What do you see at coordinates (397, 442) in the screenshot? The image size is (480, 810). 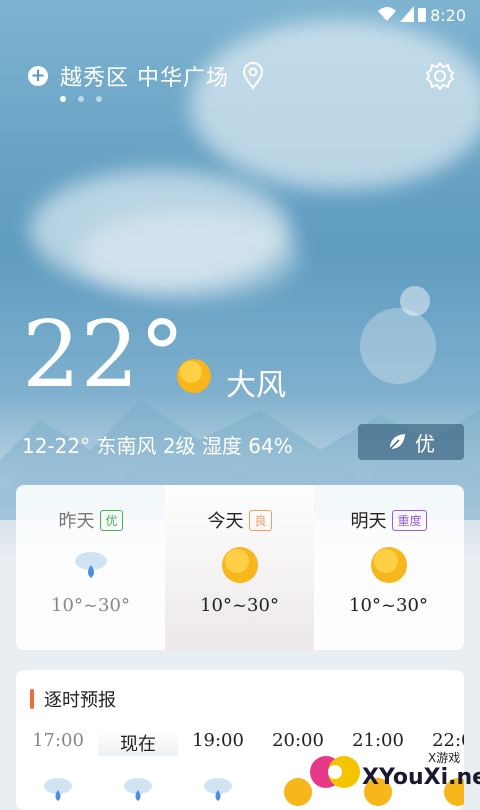 I see `leaf-icon` at bounding box center [397, 442].